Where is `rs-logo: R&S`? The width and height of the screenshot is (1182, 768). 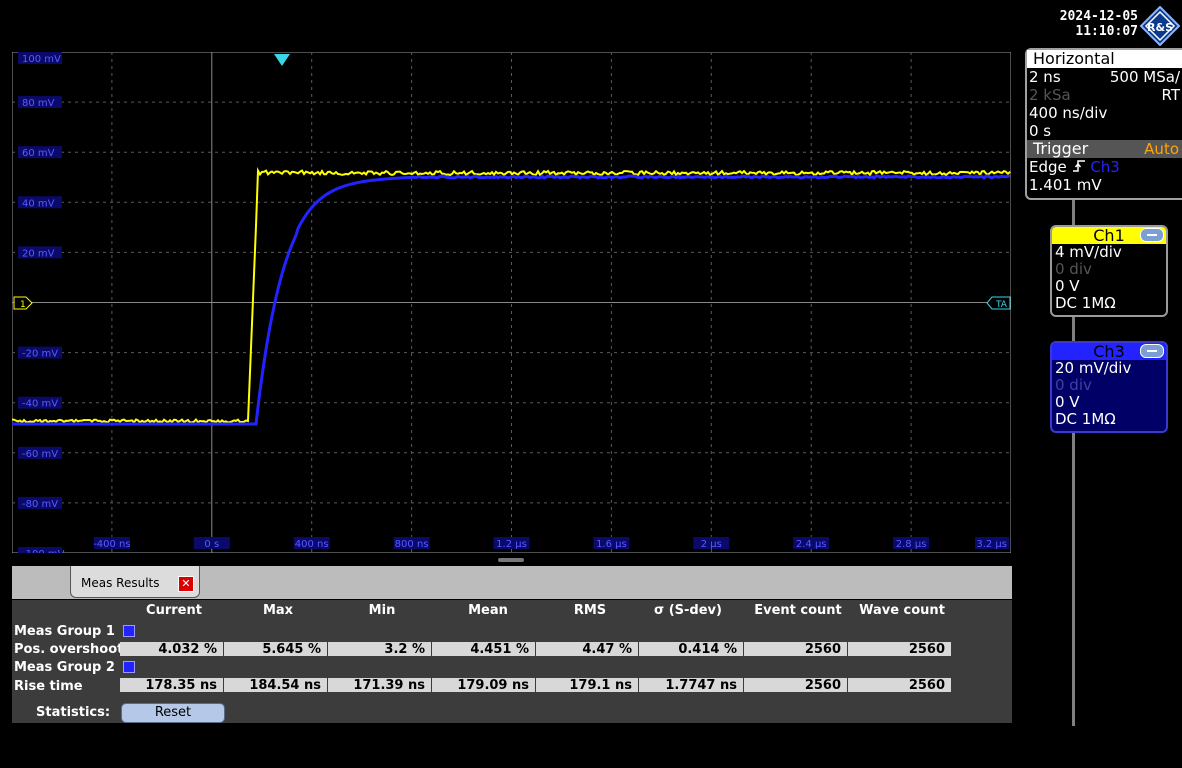 rs-logo: R&S is located at coordinates (1160, 26).